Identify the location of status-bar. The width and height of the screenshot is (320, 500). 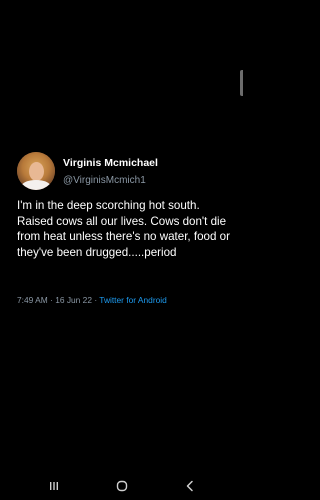
(121, 9).